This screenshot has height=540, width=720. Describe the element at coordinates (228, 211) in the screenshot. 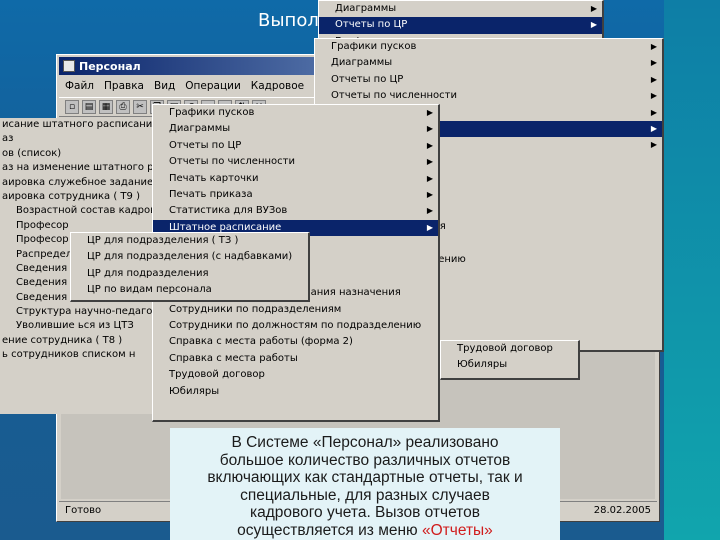

I see `menu-item-label: Статистика для ВУЗов` at that location.